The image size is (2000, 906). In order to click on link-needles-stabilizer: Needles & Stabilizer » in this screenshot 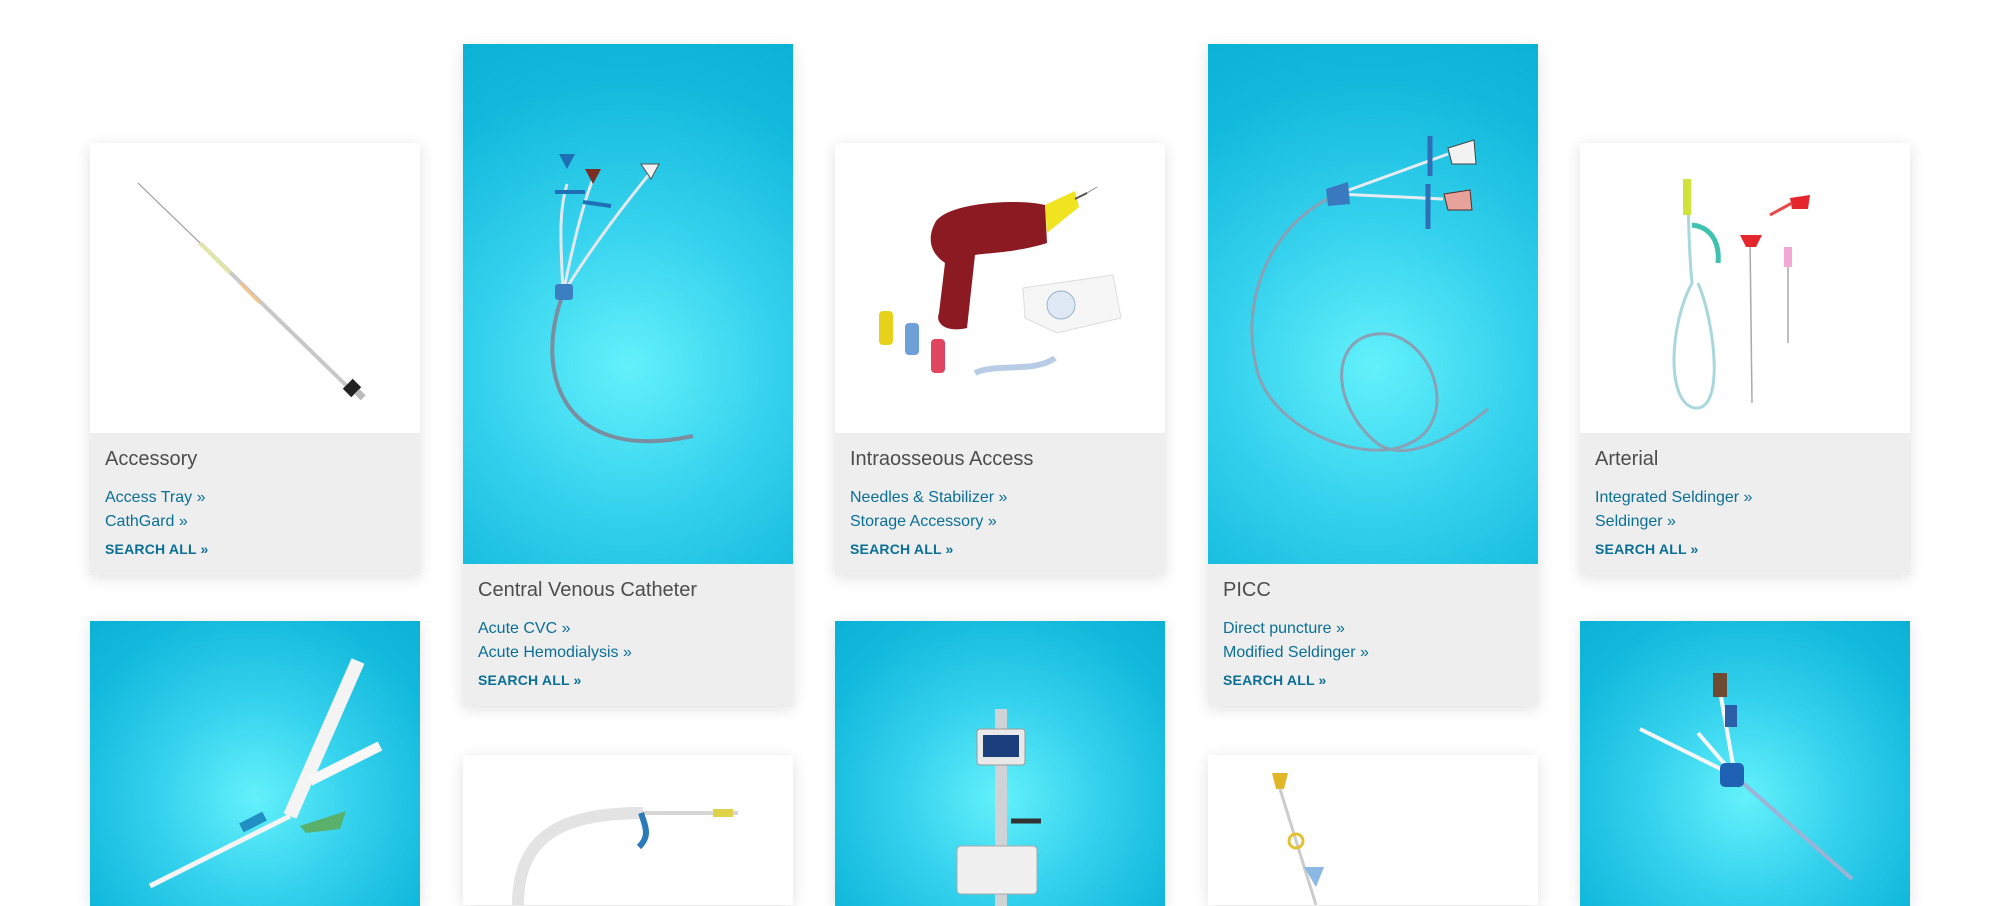, I will do `click(1000, 498)`.